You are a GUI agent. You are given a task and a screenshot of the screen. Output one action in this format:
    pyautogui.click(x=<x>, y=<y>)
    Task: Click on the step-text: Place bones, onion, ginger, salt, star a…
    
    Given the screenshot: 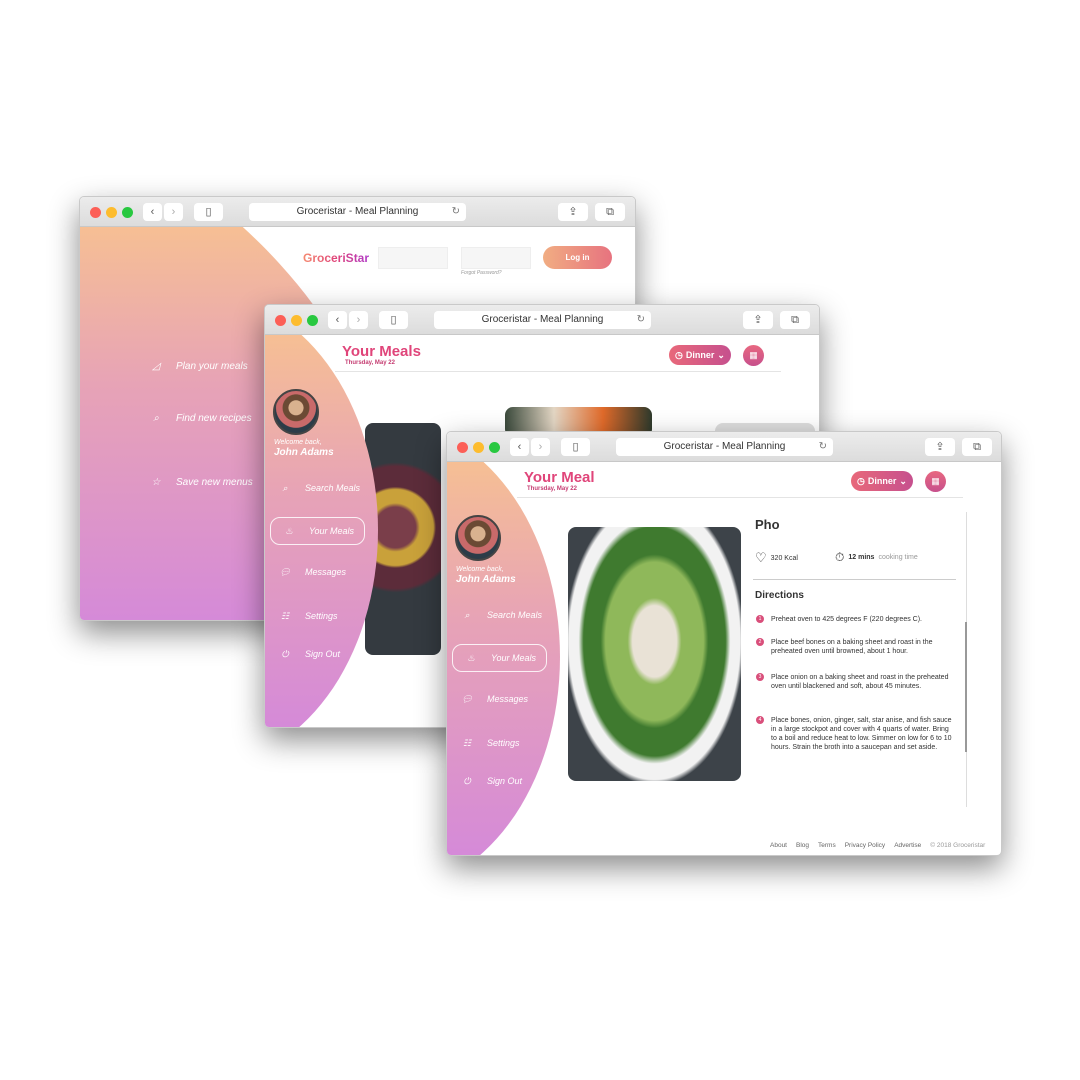 What is the action you would take?
    pyautogui.click(x=861, y=734)
    